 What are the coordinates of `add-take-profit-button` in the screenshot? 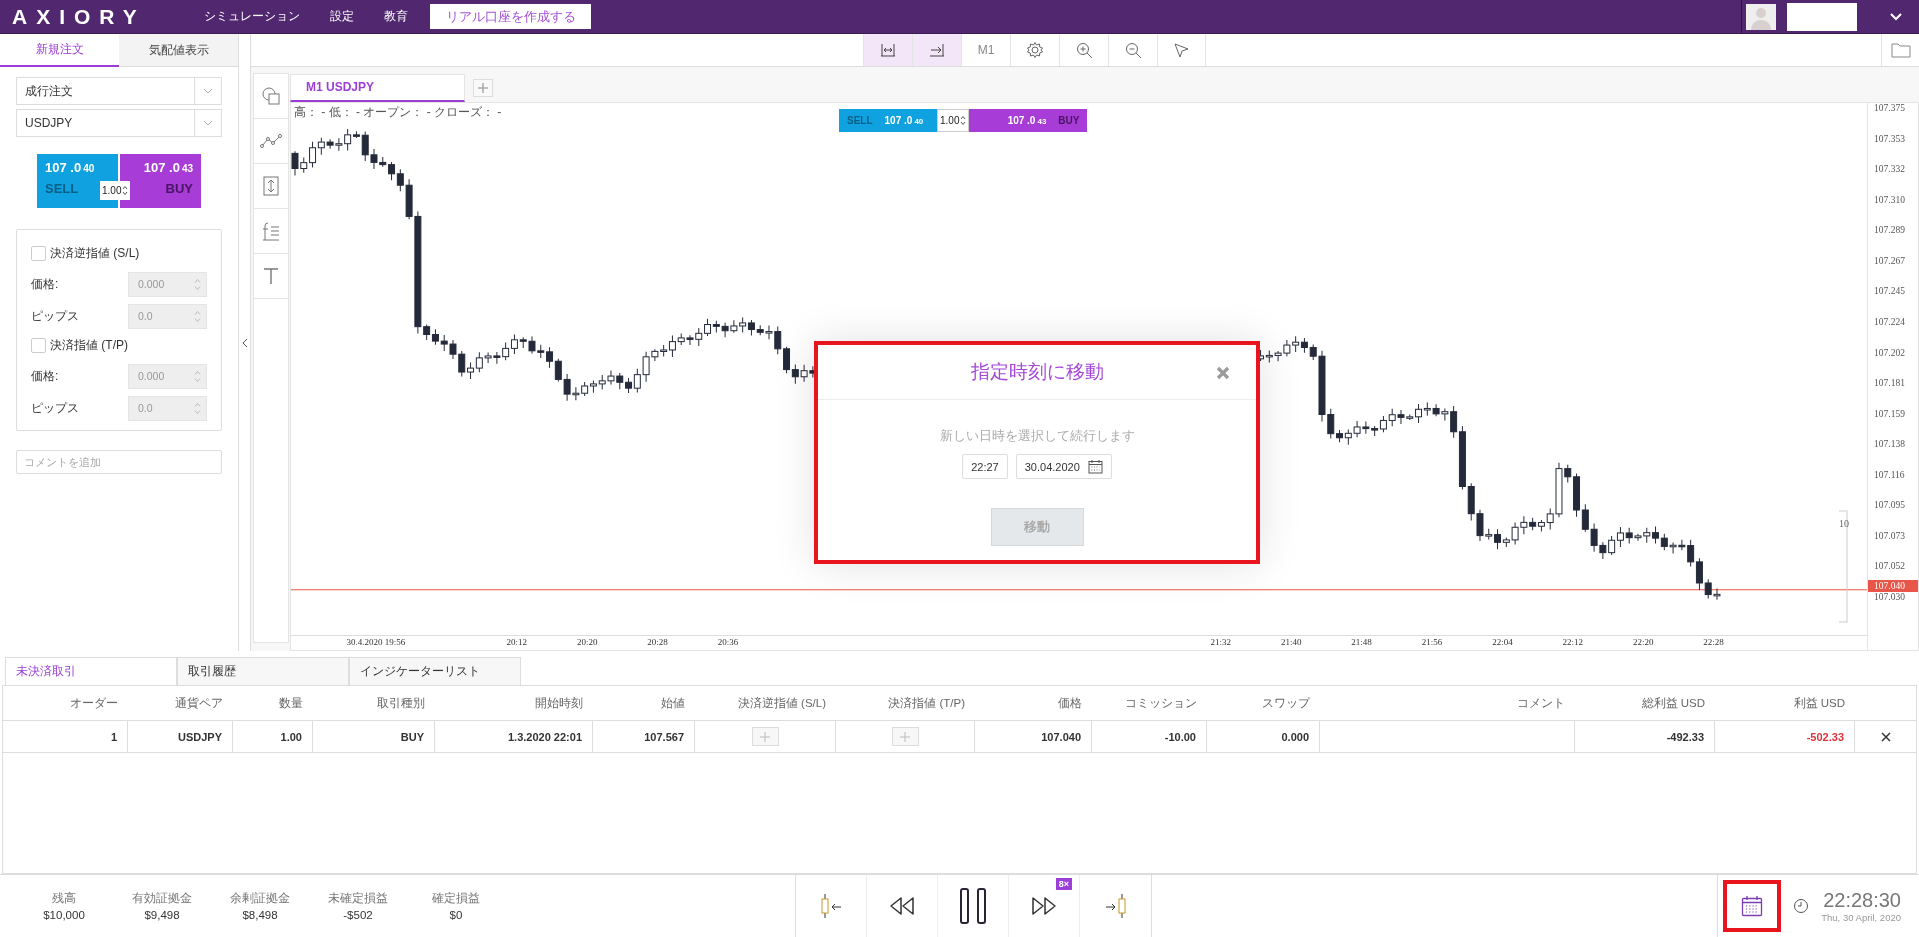 It's located at (905, 736).